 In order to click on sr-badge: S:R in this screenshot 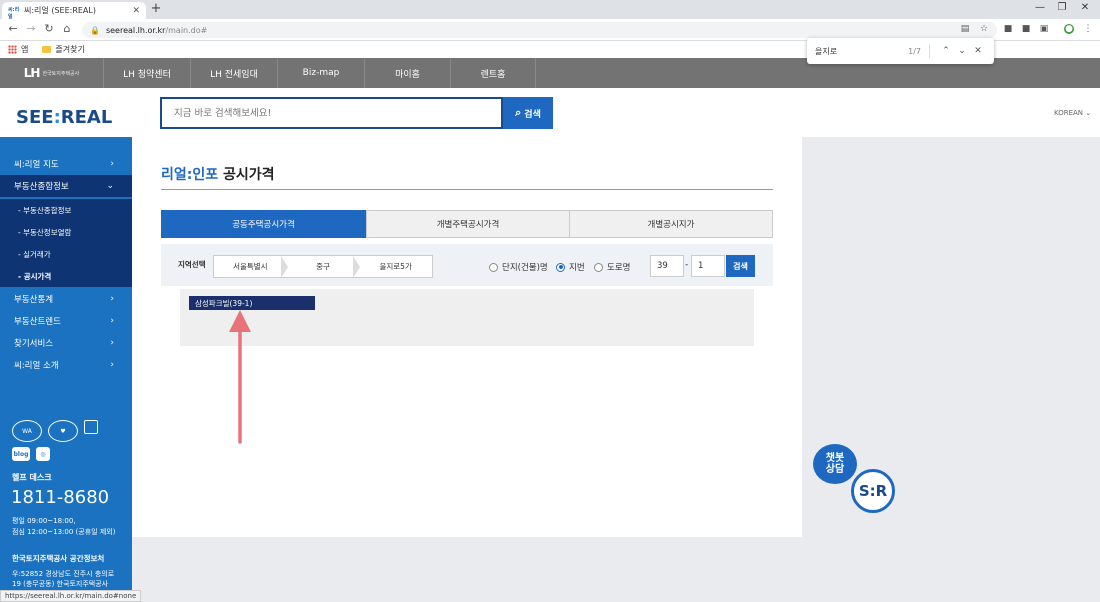, I will do `click(873, 491)`.